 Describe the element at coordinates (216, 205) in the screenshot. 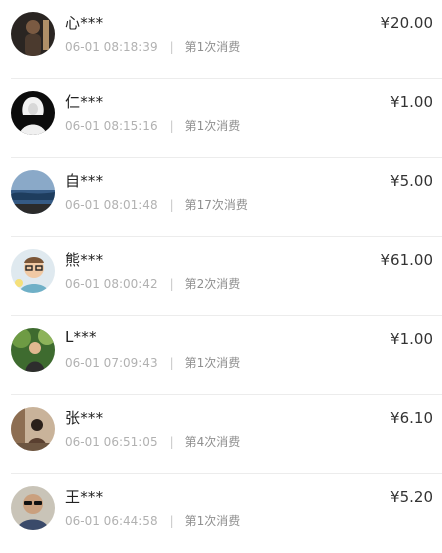

I see `donation-count: 第17次消费` at that location.